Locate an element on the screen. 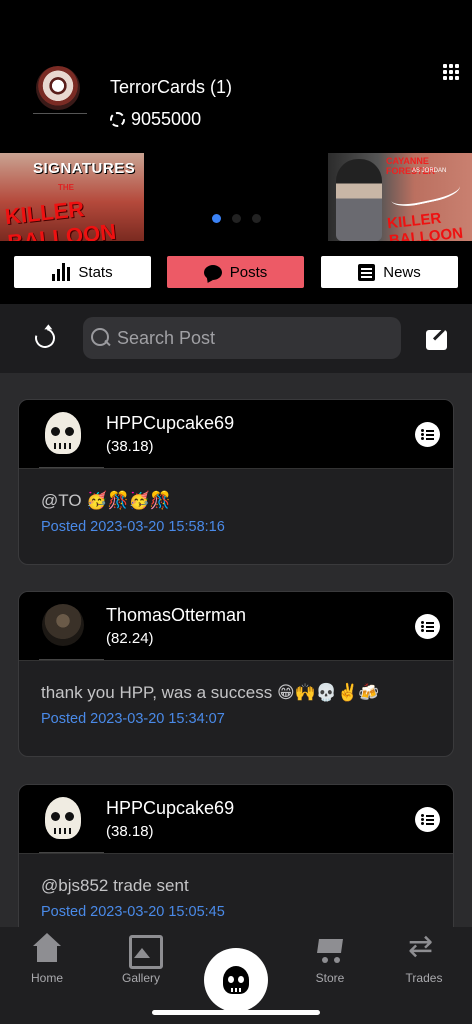  skull-icon is located at coordinates (236, 980).